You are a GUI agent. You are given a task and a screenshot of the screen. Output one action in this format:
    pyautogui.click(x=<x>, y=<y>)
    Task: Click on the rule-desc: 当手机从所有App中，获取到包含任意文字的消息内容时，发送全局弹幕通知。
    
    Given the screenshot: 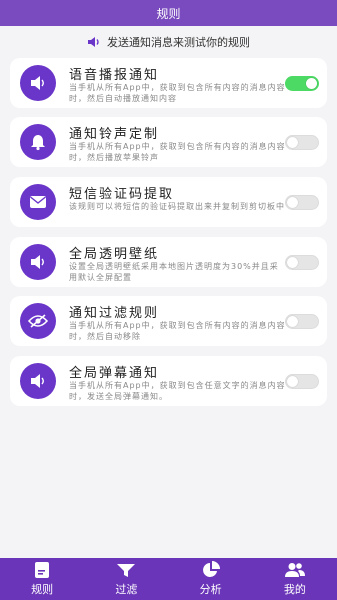 What is the action you would take?
    pyautogui.click(x=177, y=391)
    